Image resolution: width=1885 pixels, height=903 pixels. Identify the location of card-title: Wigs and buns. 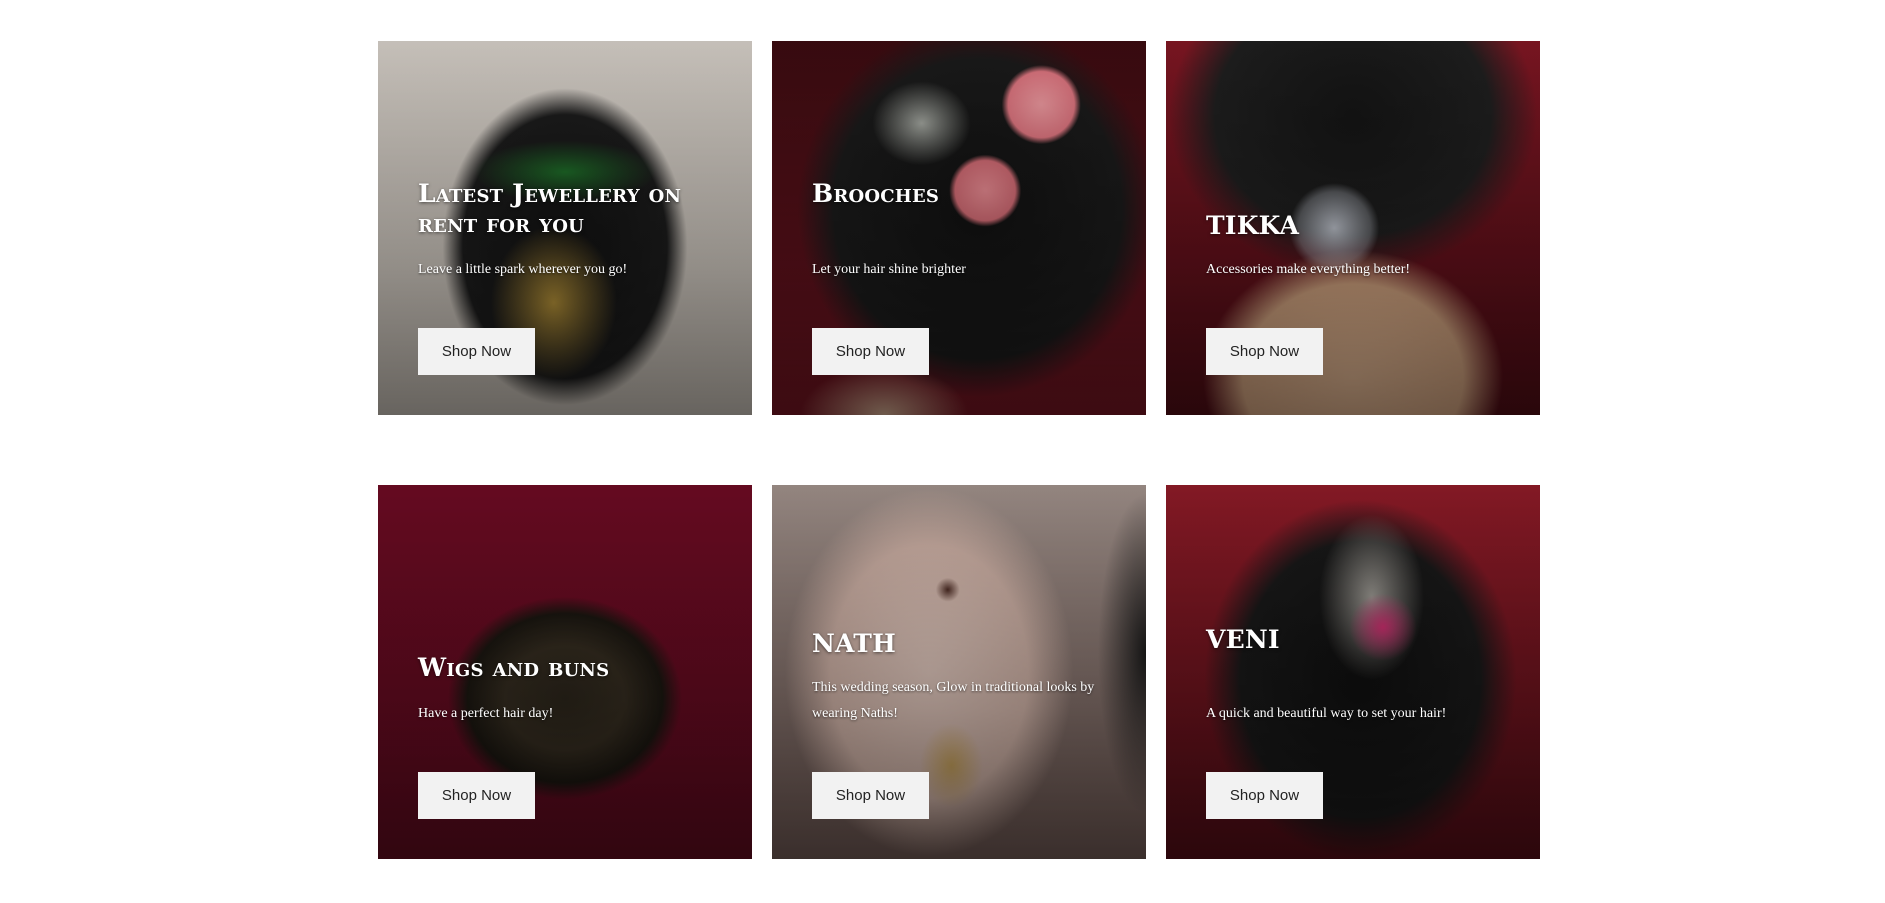
(514, 667).